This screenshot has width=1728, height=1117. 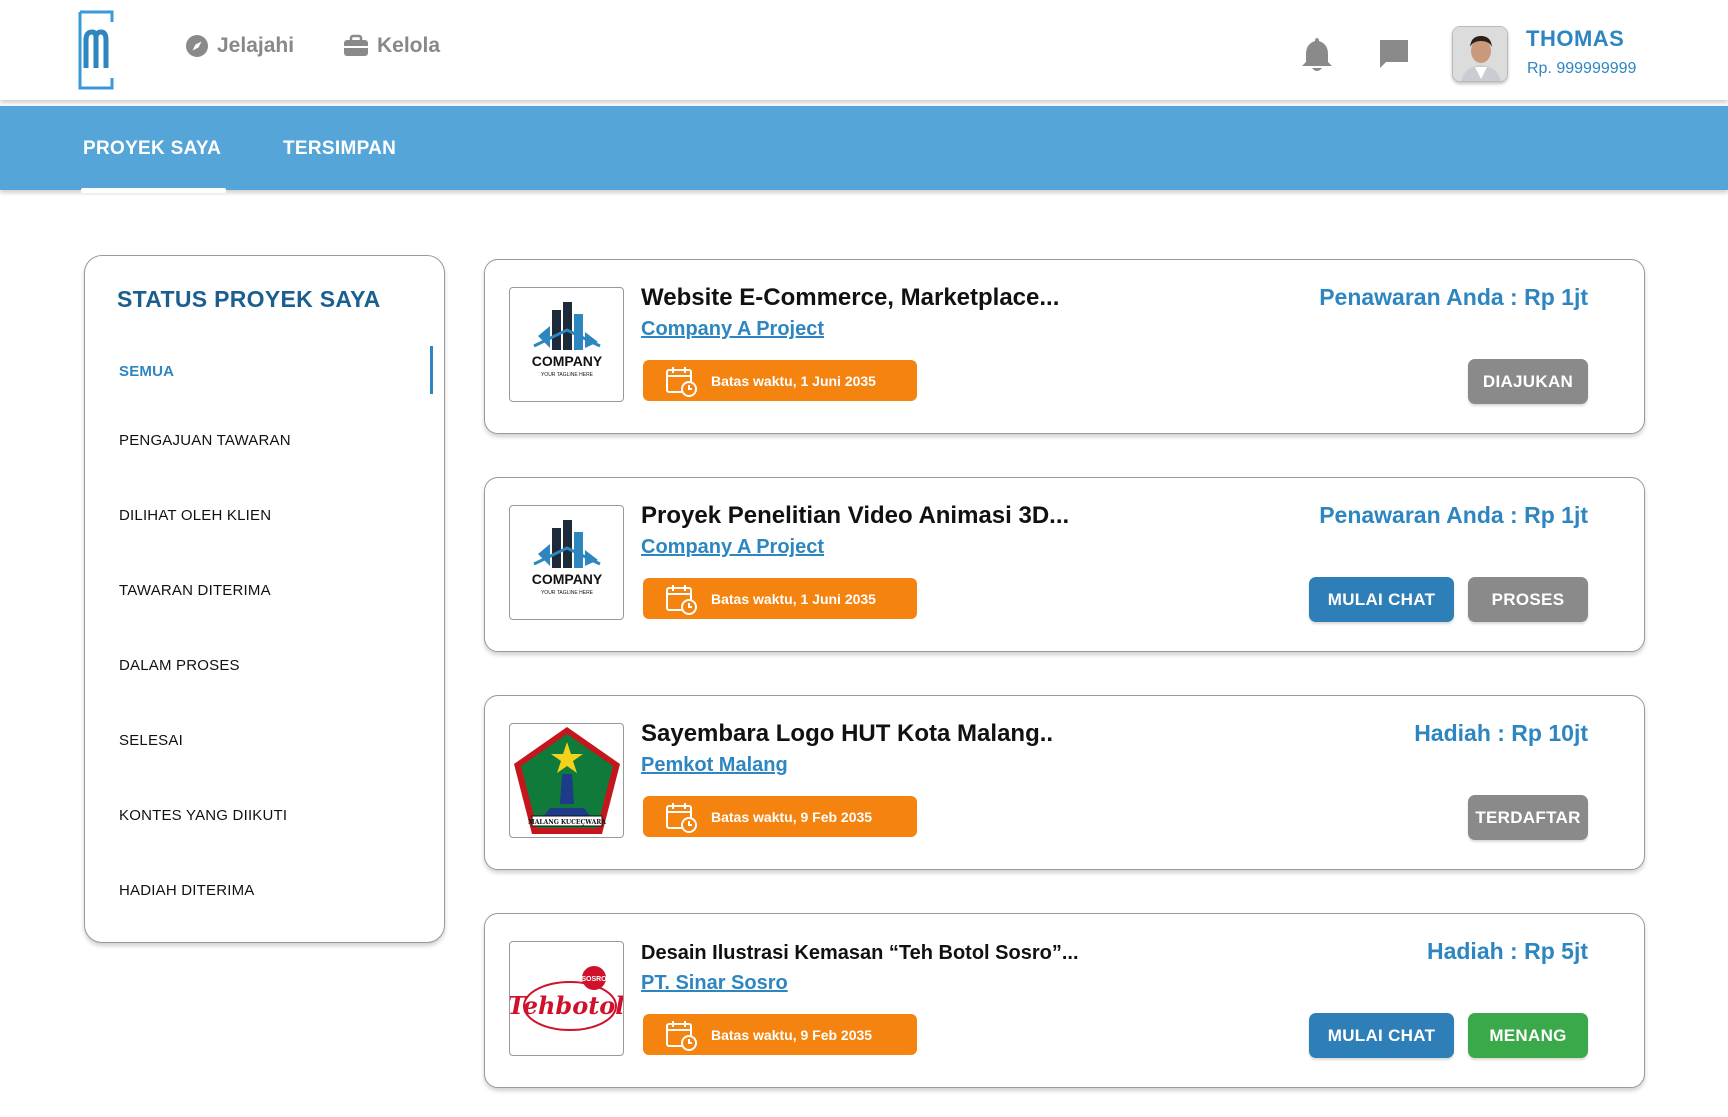 I want to click on nav-jelajahi: Jelajahi, so click(x=239, y=46).